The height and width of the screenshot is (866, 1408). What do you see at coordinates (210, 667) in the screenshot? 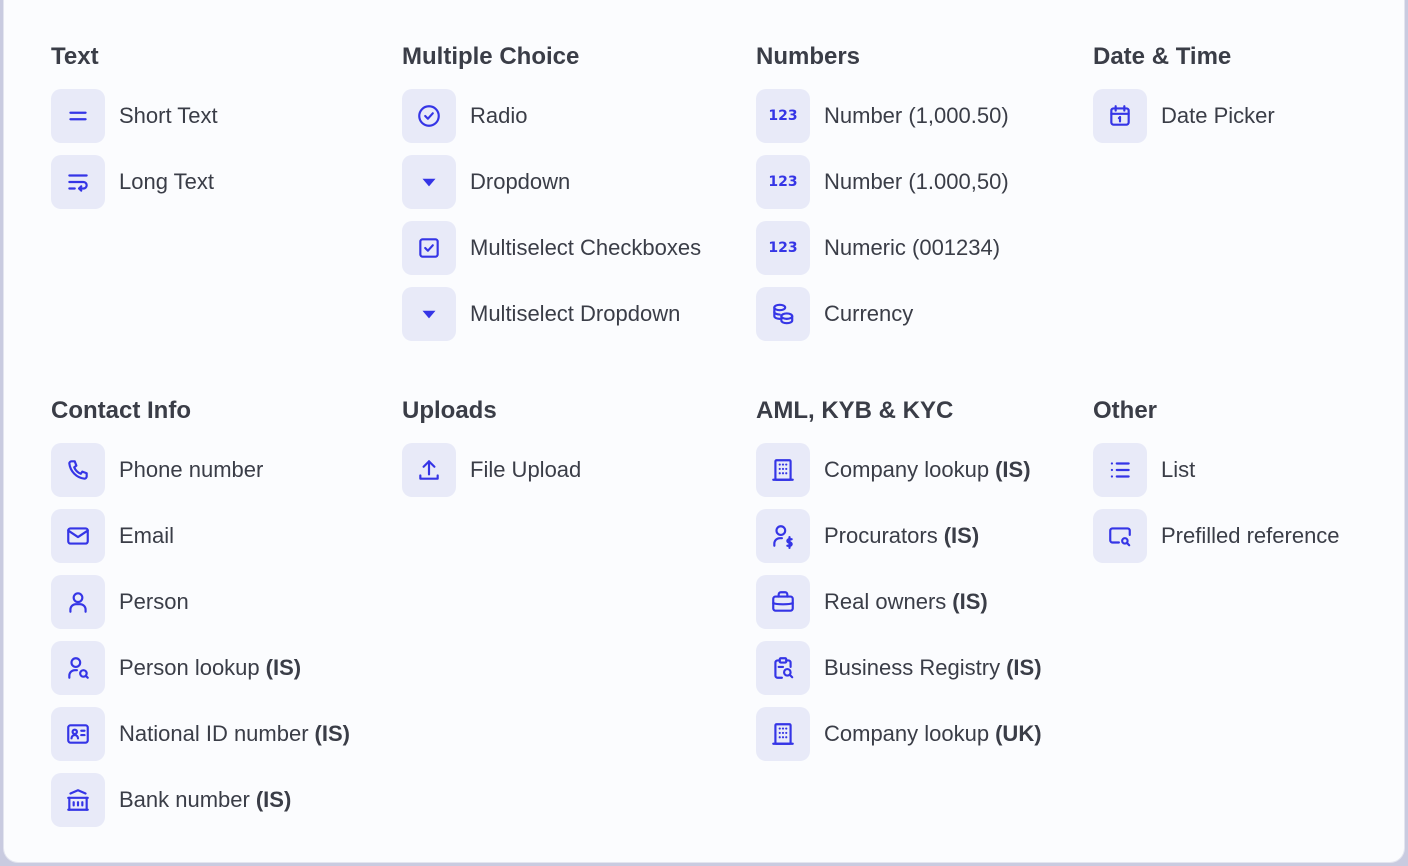
I see `item-label: Person lookup (IS)` at bounding box center [210, 667].